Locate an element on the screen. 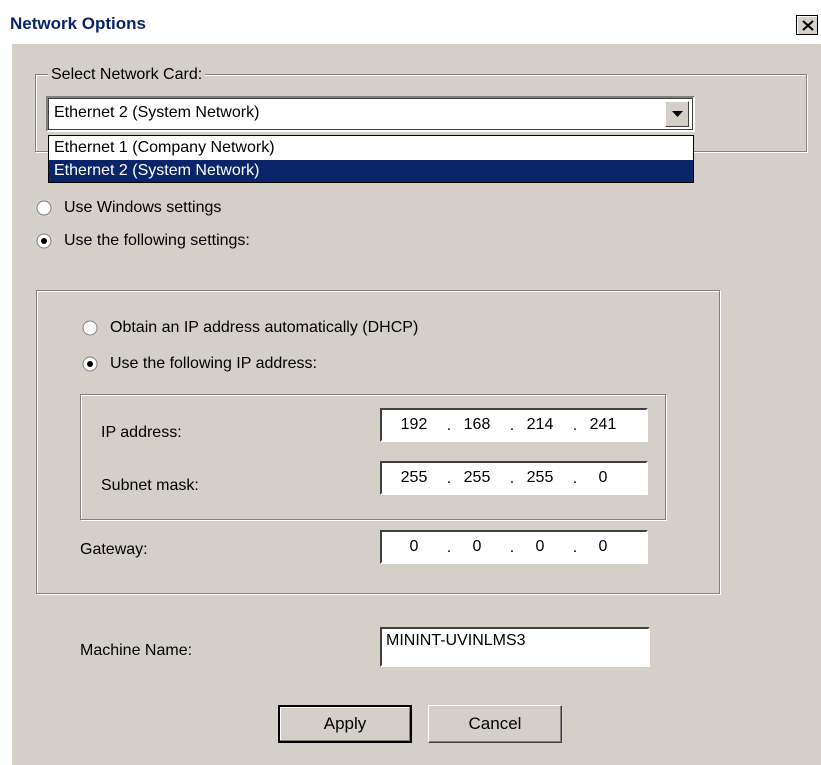  gateway-octet-2: 0 is located at coordinates (477, 547).